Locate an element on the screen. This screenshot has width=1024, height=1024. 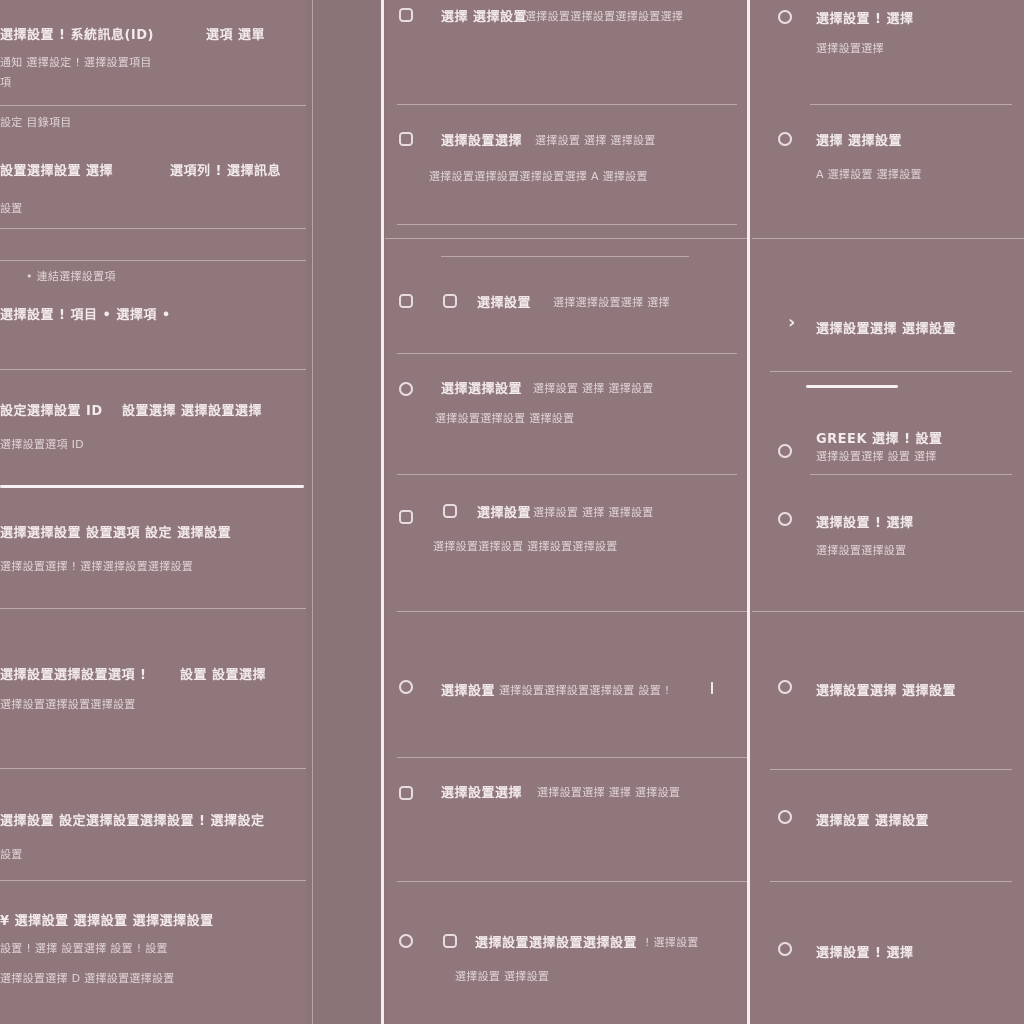
item-title: 選擇設置 ! 選擇 is located at coordinates (865, 19).